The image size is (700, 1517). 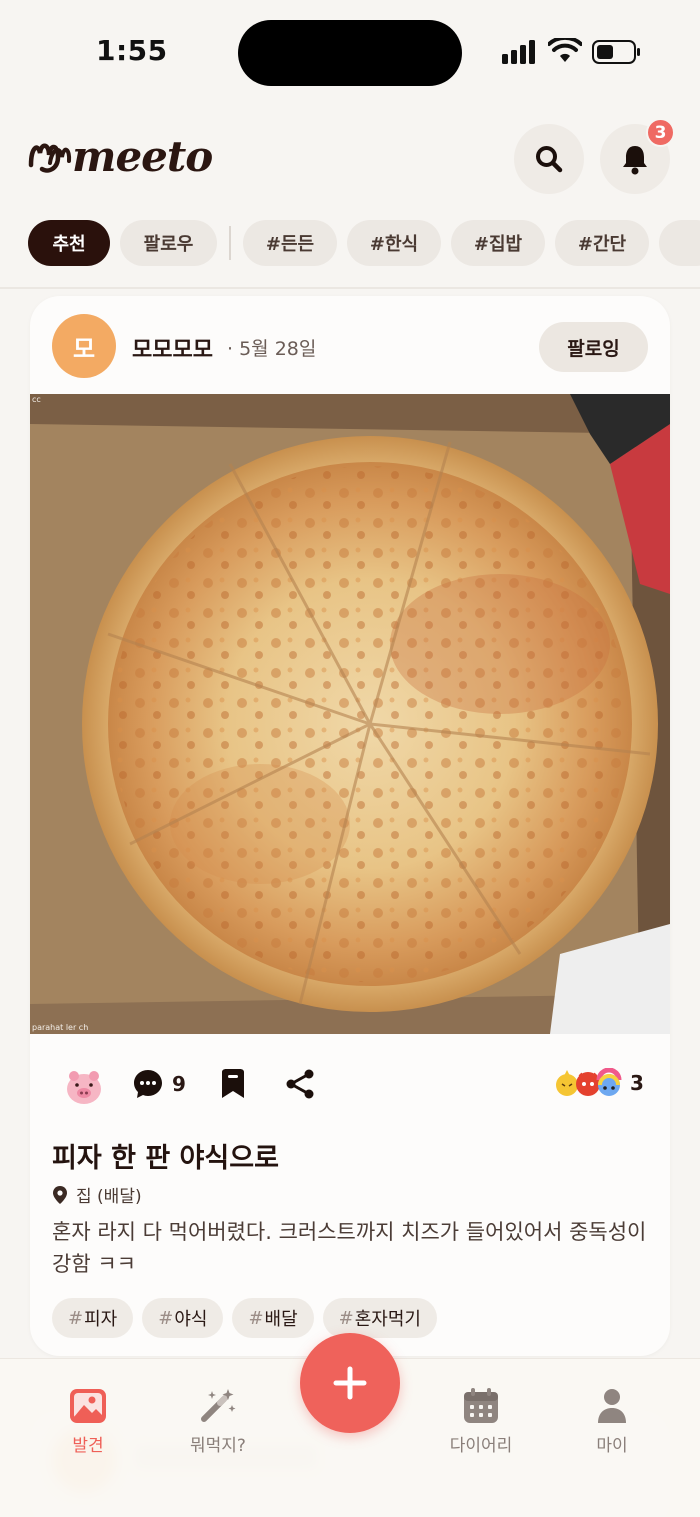 What do you see at coordinates (481, 1446) in the screenshot?
I see `nav-diary-label: 다이어리` at bounding box center [481, 1446].